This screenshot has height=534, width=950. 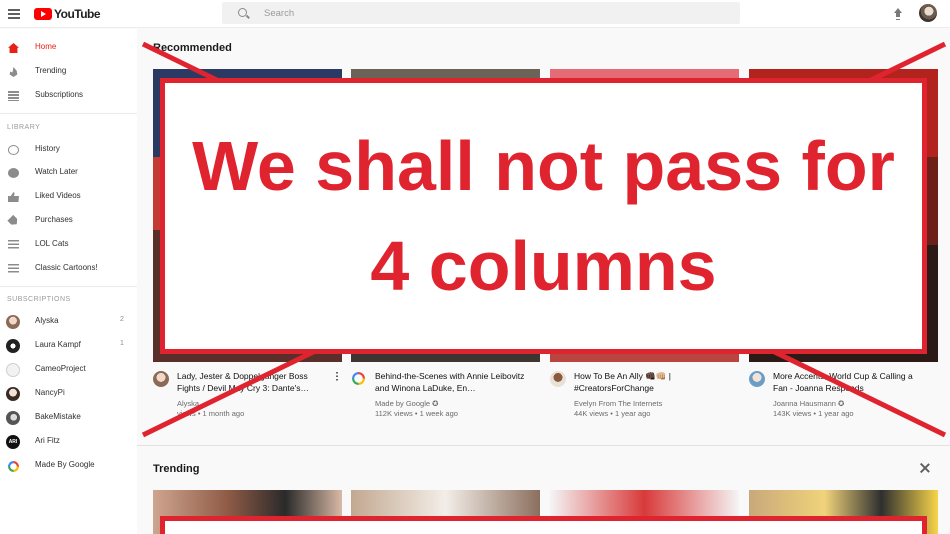 What do you see at coordinates (188, 403) in the screenshot?
I see `channel-name: Alyska` at bounding box center [188, 403].